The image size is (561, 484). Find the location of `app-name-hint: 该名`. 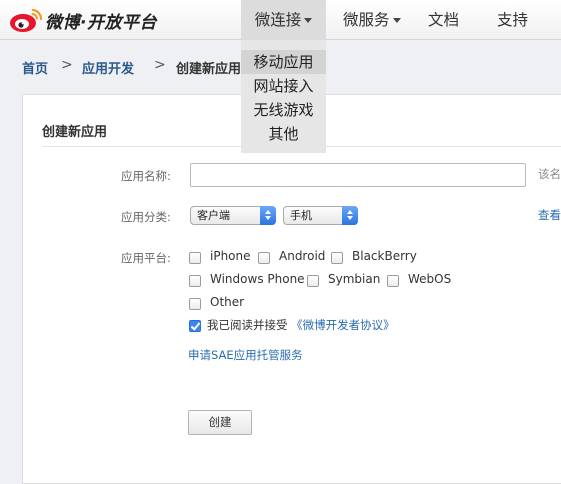

app-name-hint: 该名 is located at coordinates (549, 174).